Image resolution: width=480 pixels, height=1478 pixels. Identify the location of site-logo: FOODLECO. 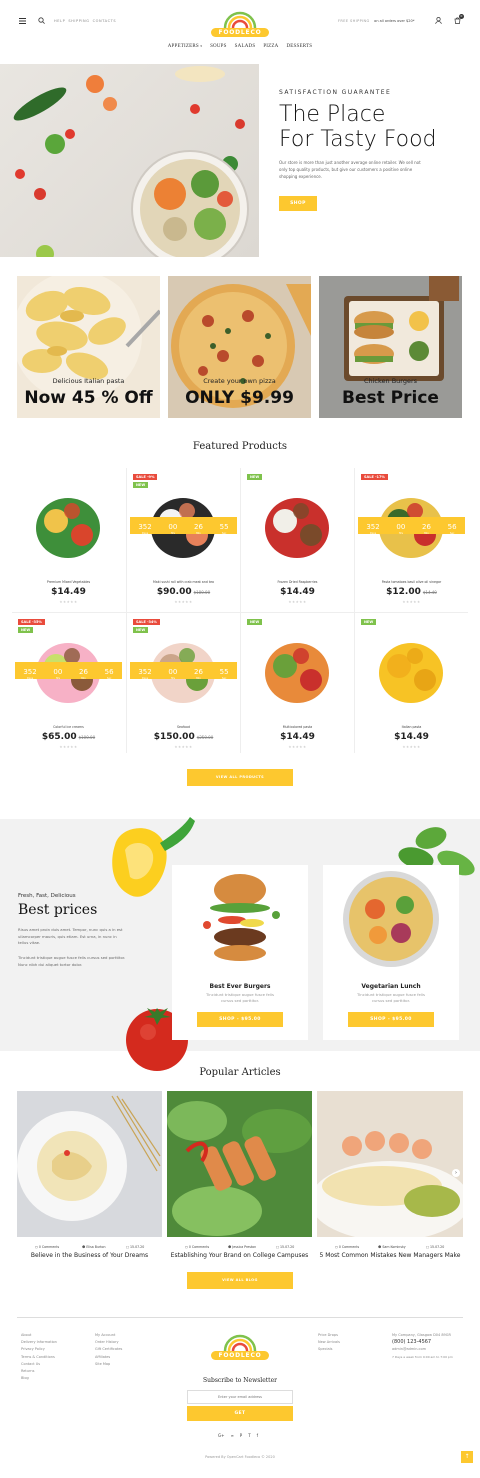
(240, 23).